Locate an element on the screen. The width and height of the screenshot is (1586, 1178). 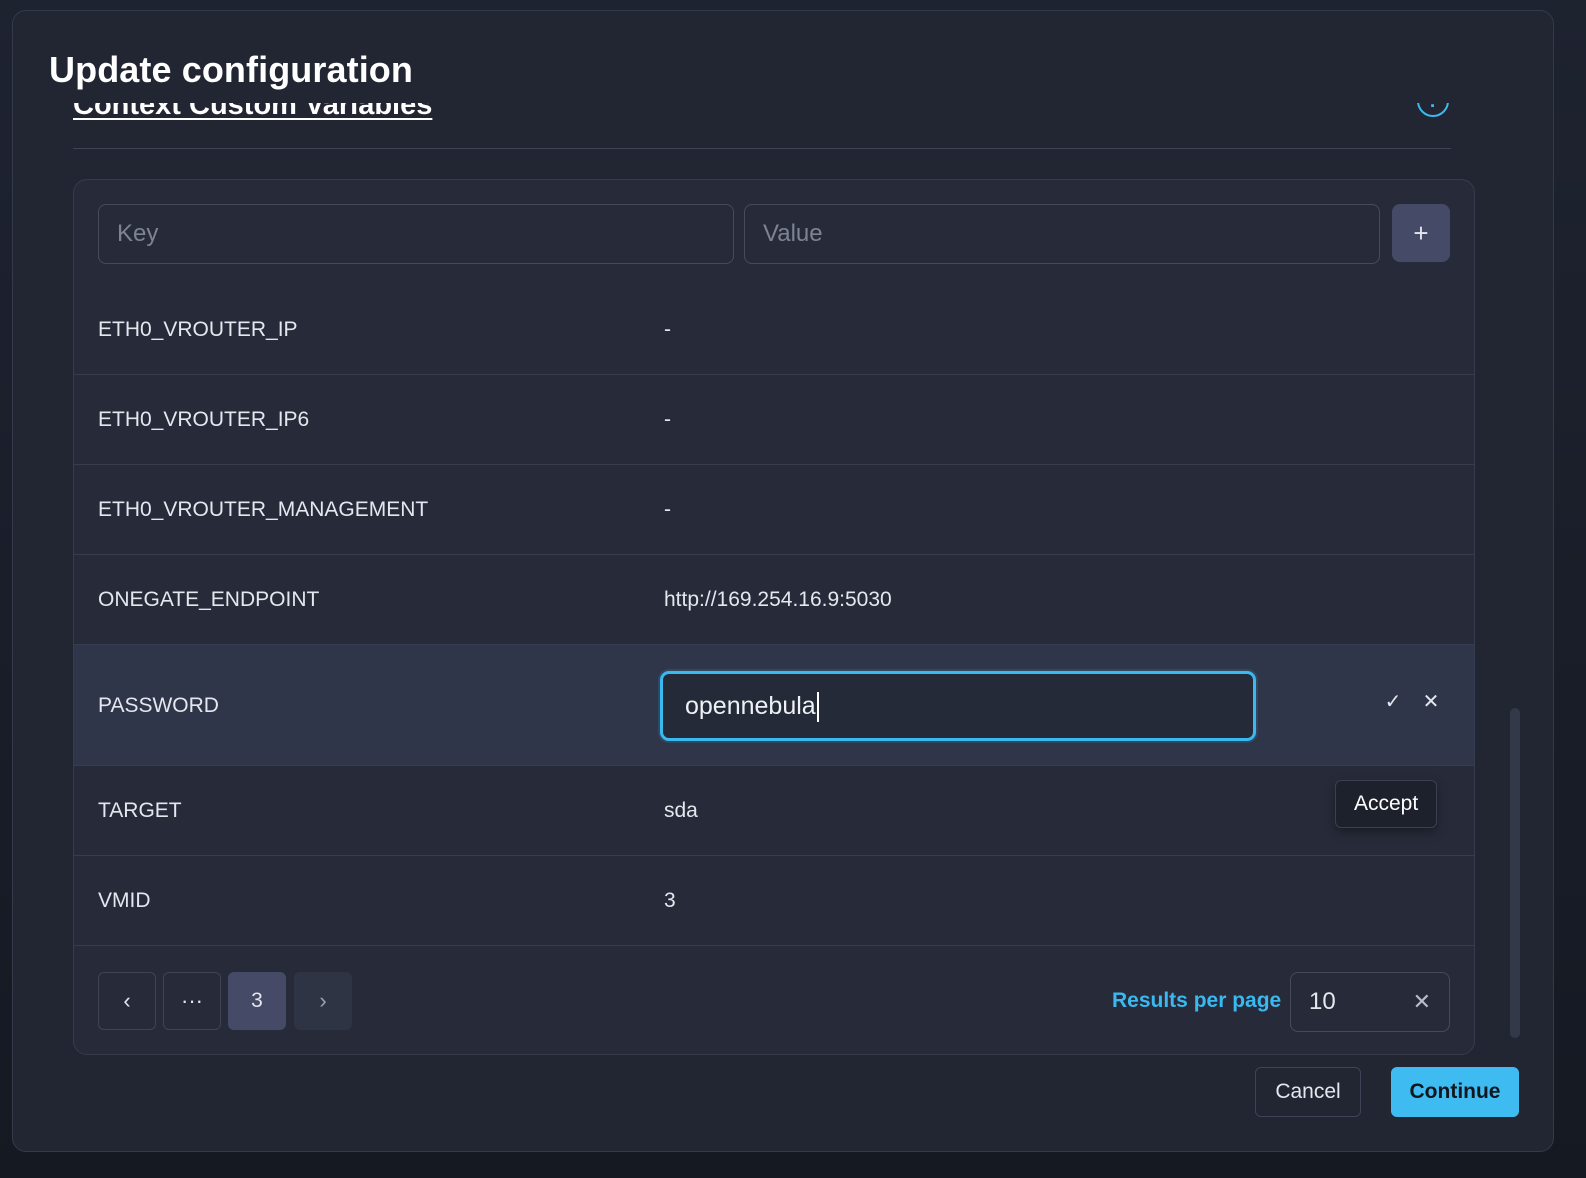
pagination: ‹ ··· 3 › Results per page 10 ✕ is located at coordinates (774, 1001).